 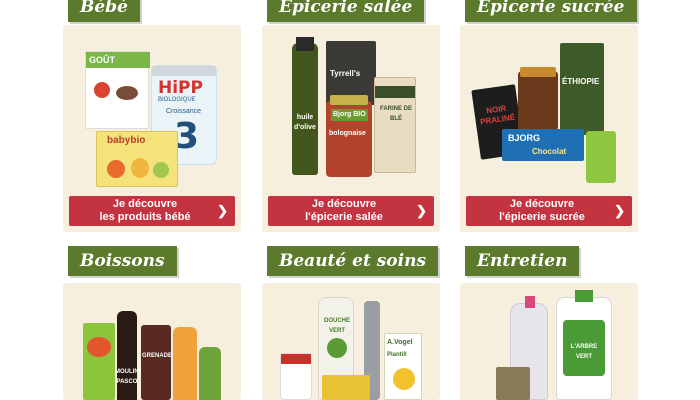 What do you see at coordinates (551, 11) in the screenshot?
I see `category-title-epicerie-sucree: Epicerie sucrée` at bounding box center [551, 11].